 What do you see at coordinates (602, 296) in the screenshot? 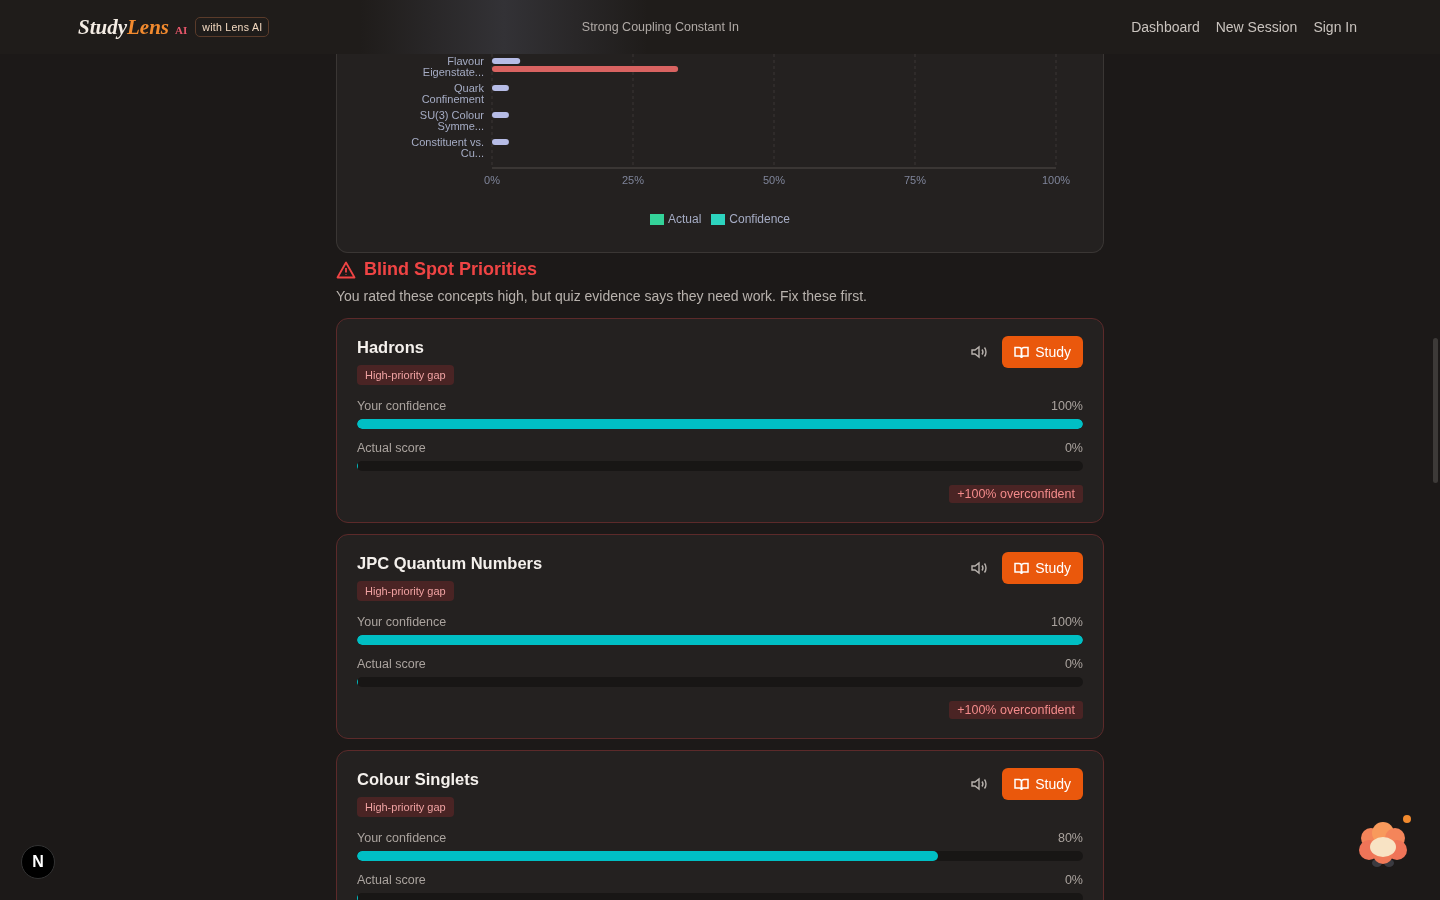
I see `section-subtitle: You rated these concepts high, but quiz evidence says they need work. Fix these first.` at bounding box center [602, 296].